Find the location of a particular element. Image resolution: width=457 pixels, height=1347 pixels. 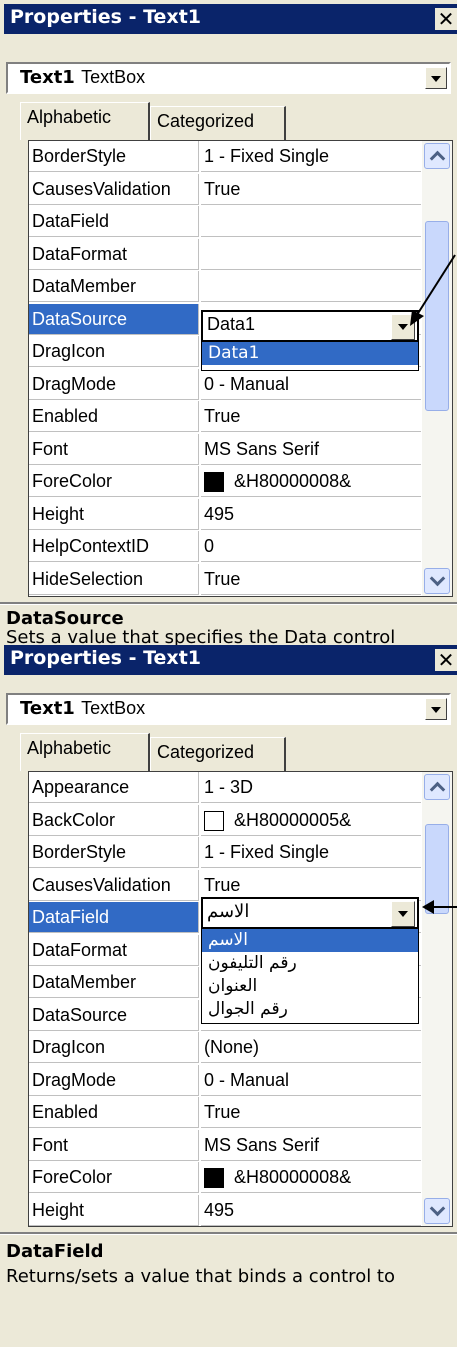

property-row: HideSelection True is located at coordinates (225, 579).